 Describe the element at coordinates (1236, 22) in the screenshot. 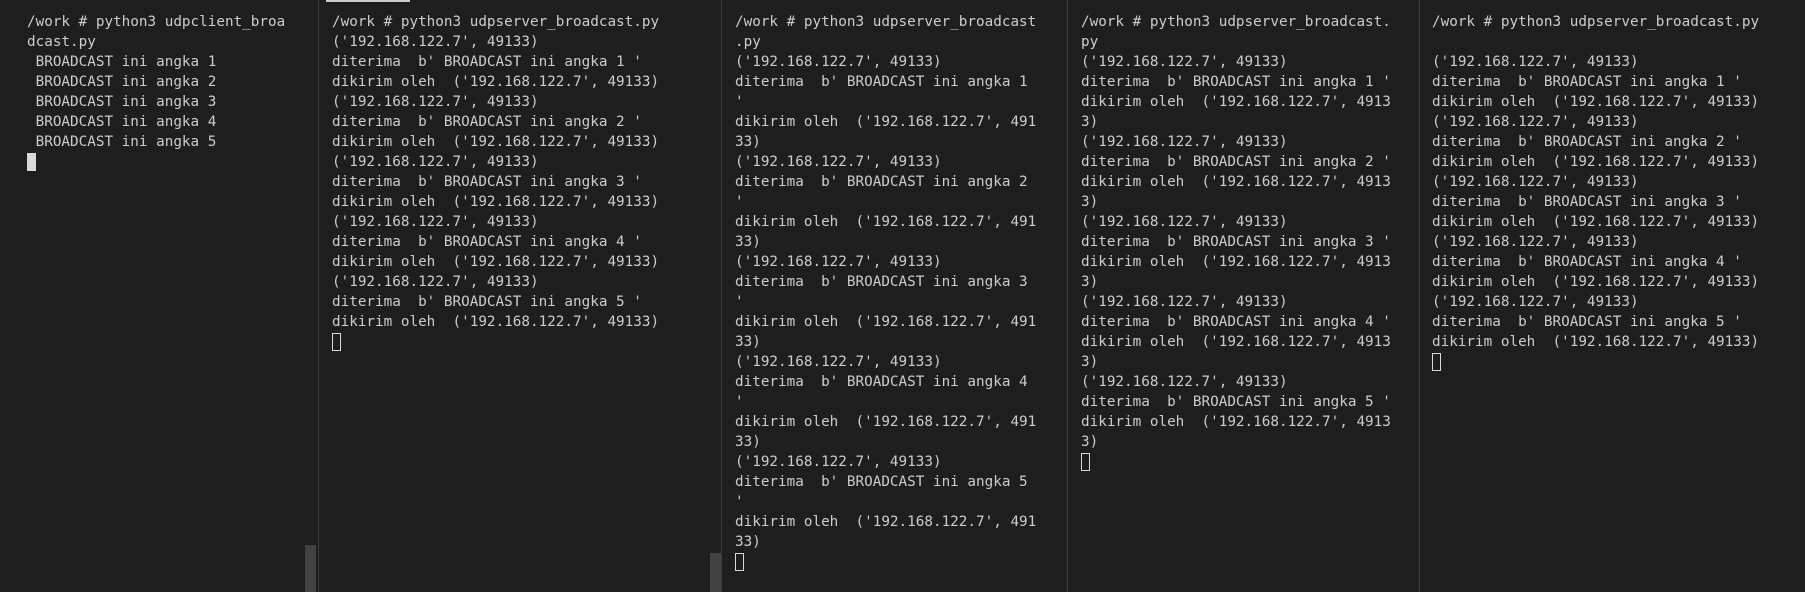

I see `terminal-line: /work # python3 udpserver_broadcast.` at that location.